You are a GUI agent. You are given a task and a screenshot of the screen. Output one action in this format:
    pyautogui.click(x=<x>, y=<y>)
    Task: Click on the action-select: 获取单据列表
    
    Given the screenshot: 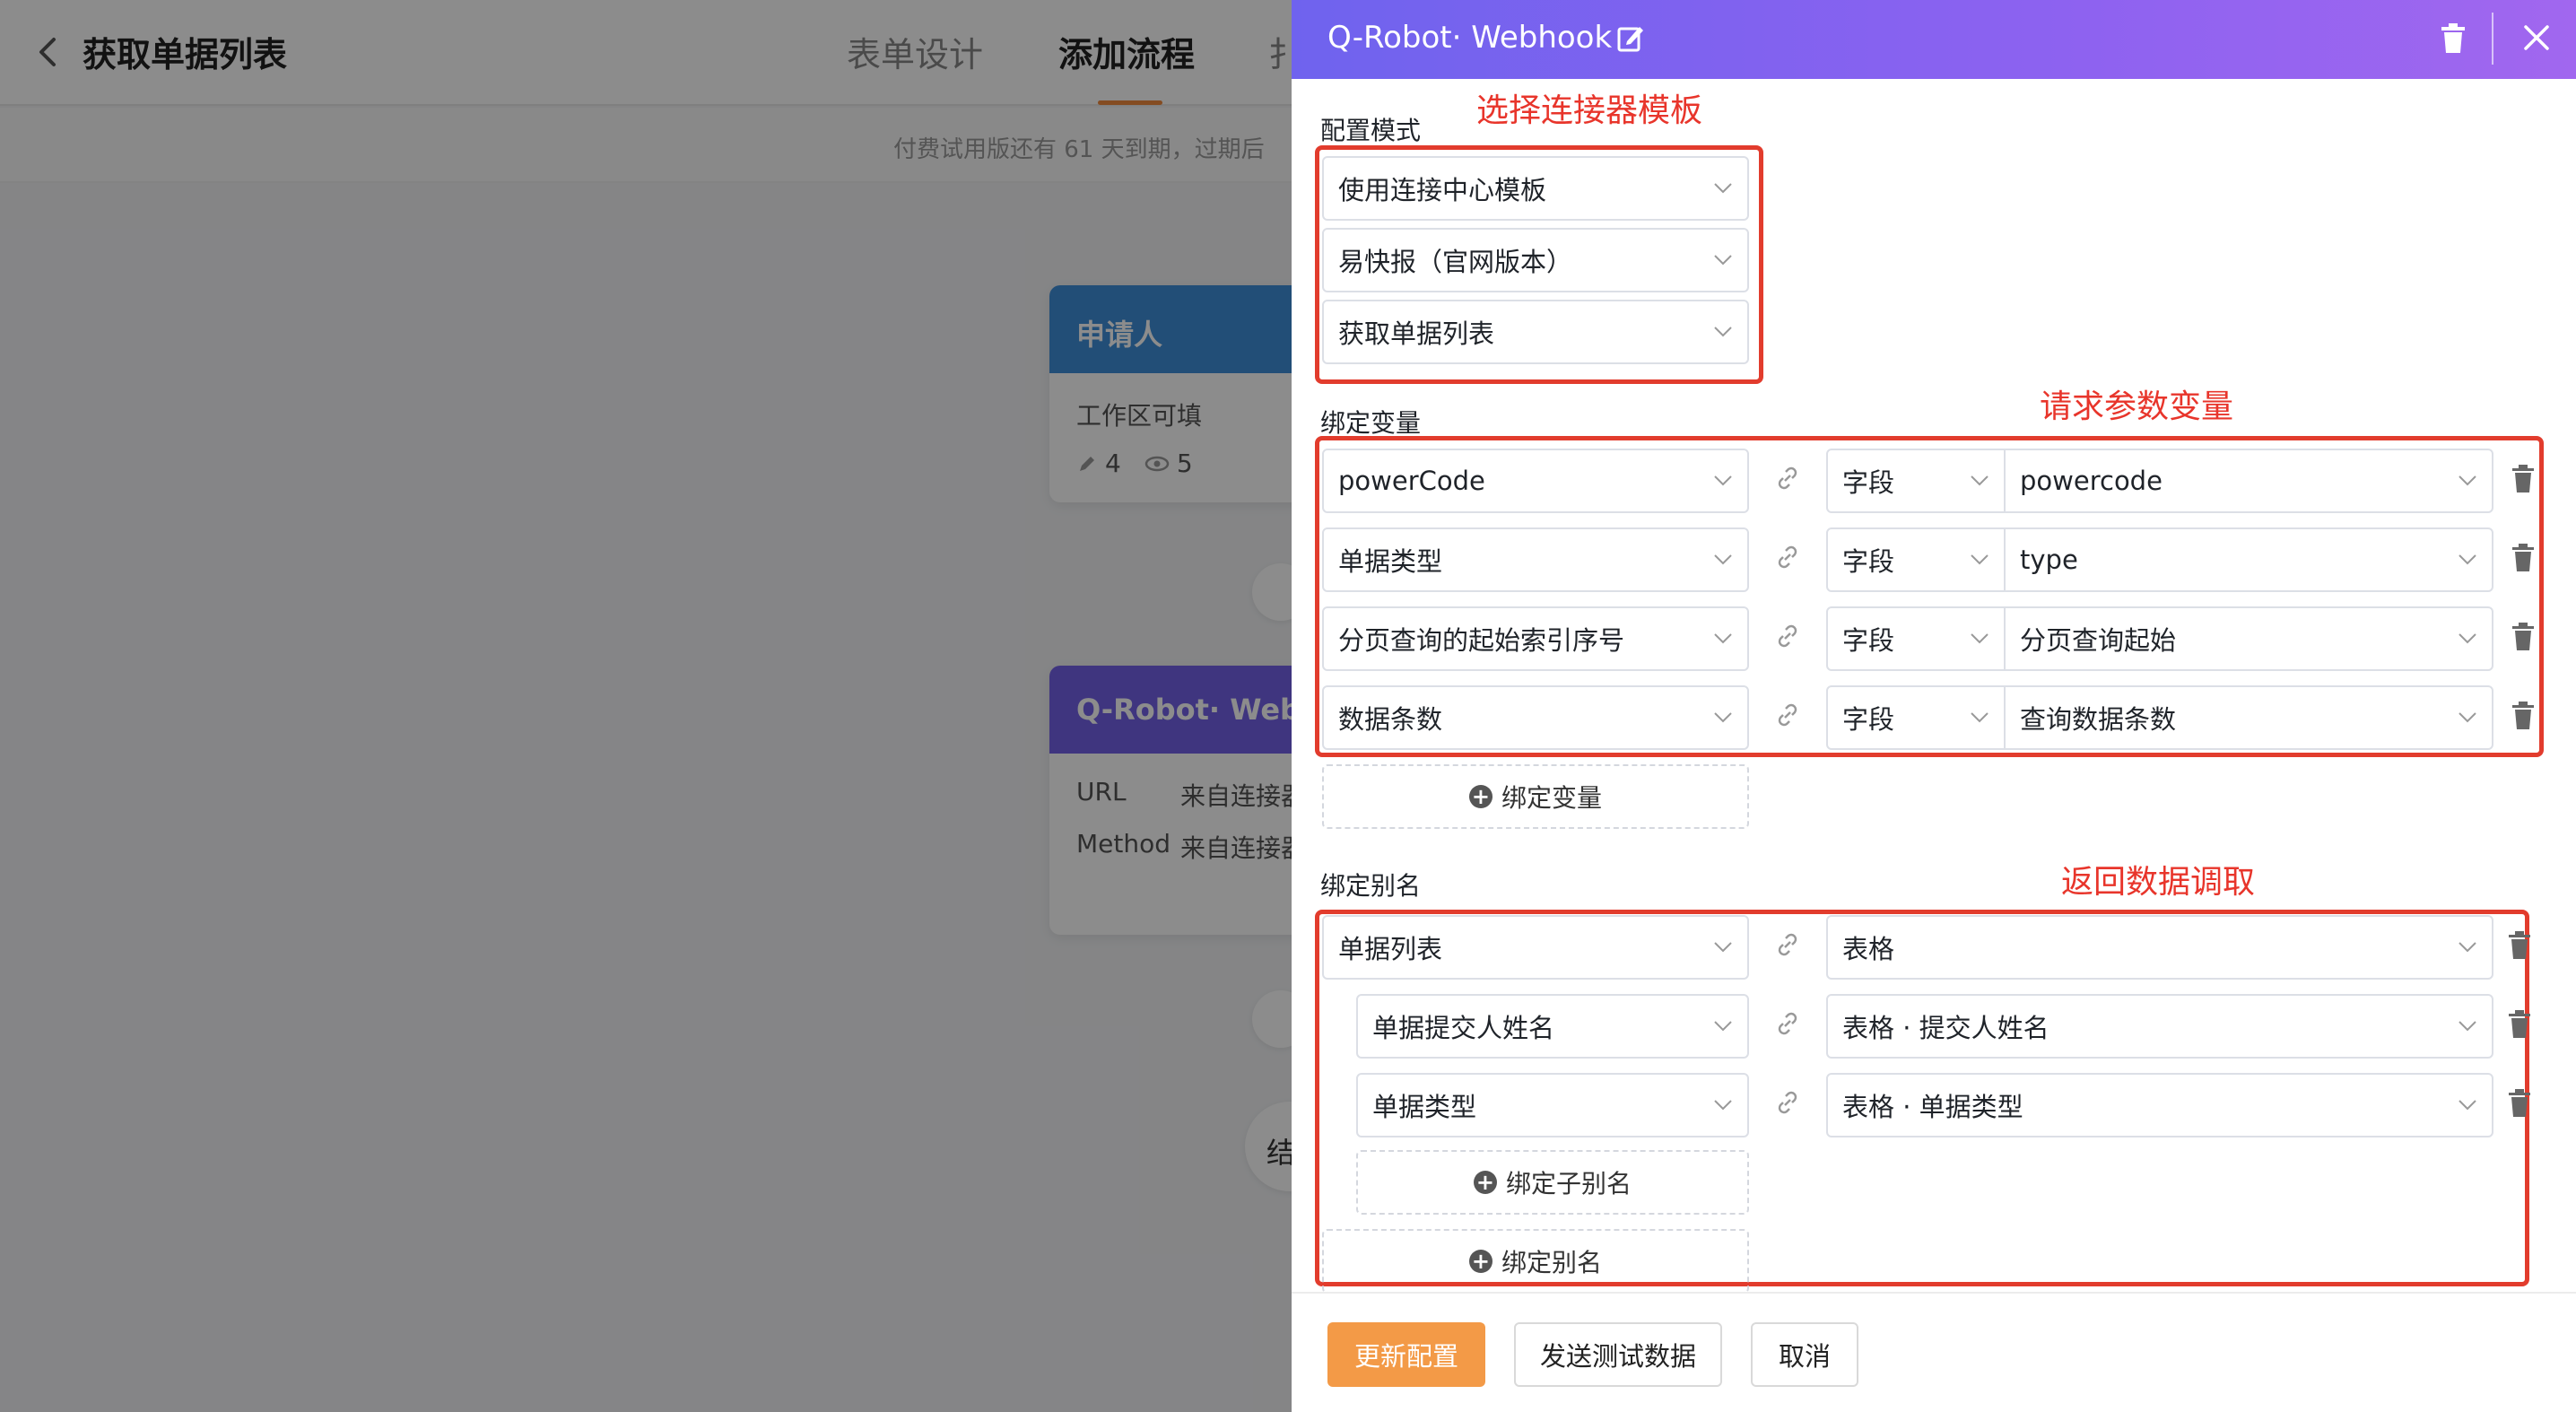 What is the action you would take?
    pyautogui.click(x=1535, y=332)
    